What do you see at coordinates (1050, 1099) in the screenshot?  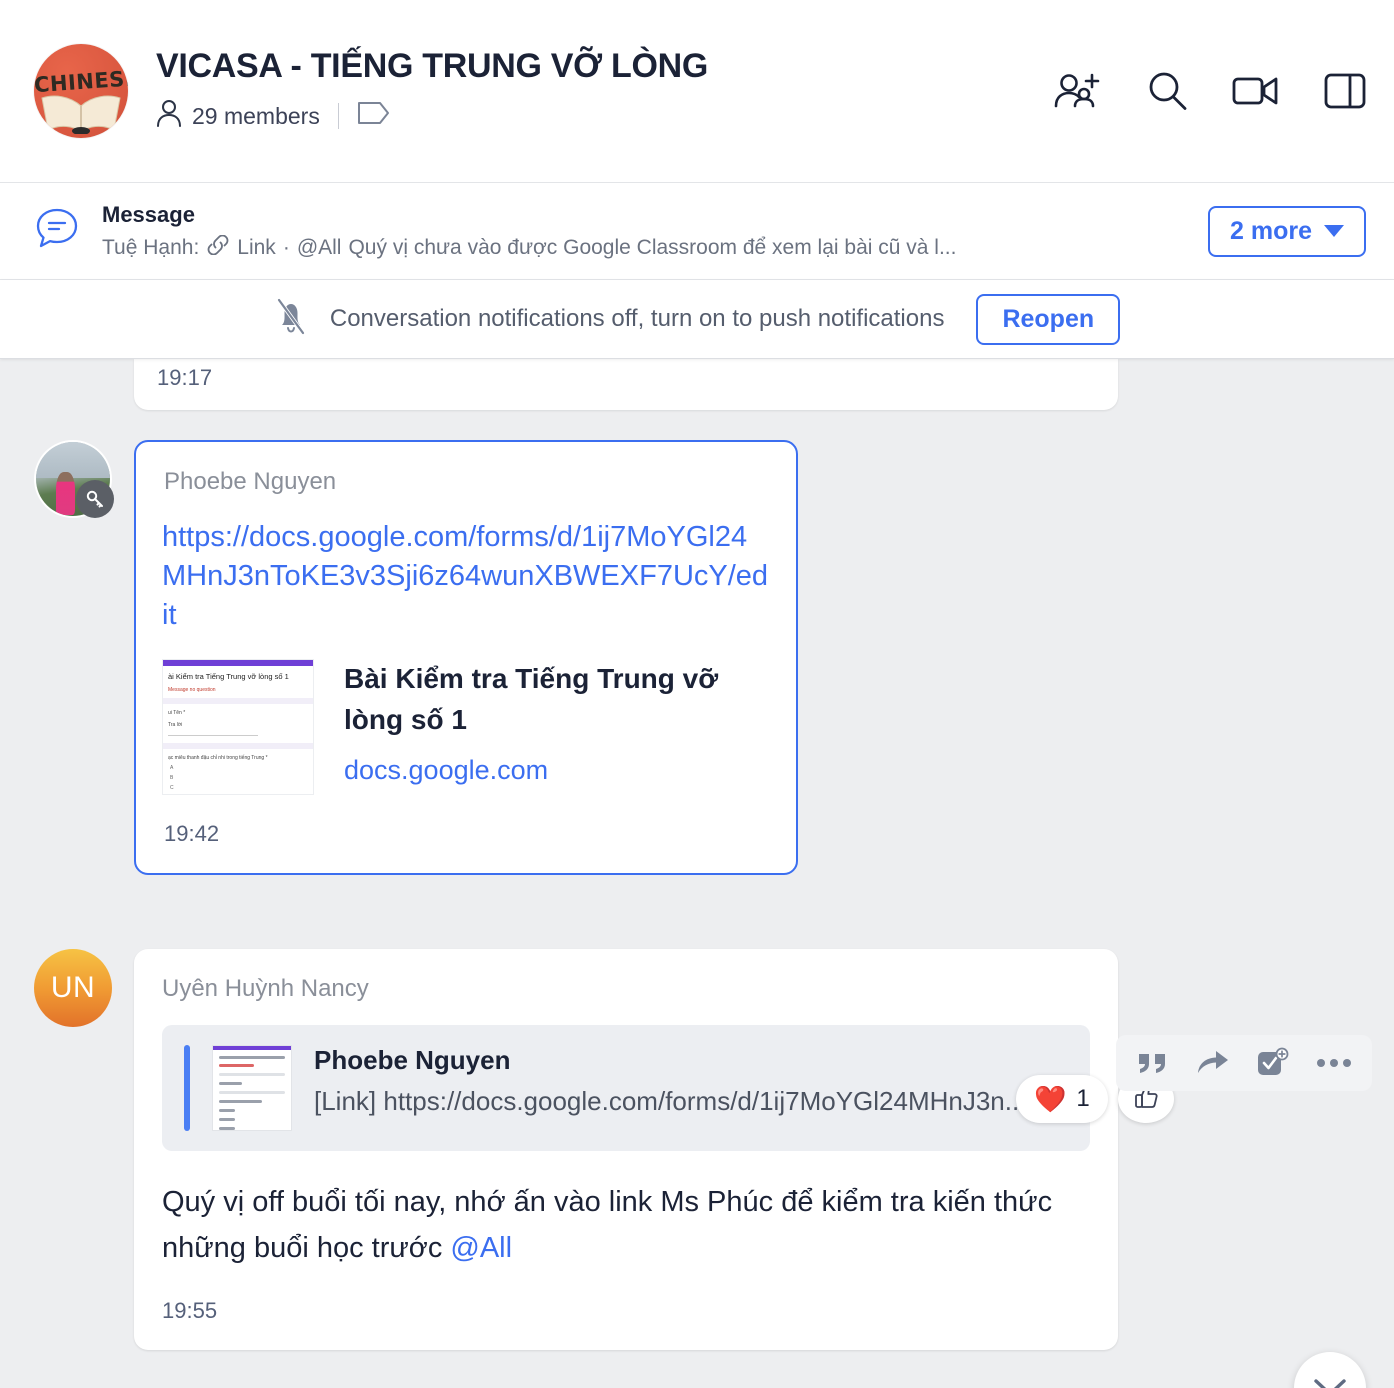 I see `heart-icon: ❤️` at bounding box center [1050, 1099].